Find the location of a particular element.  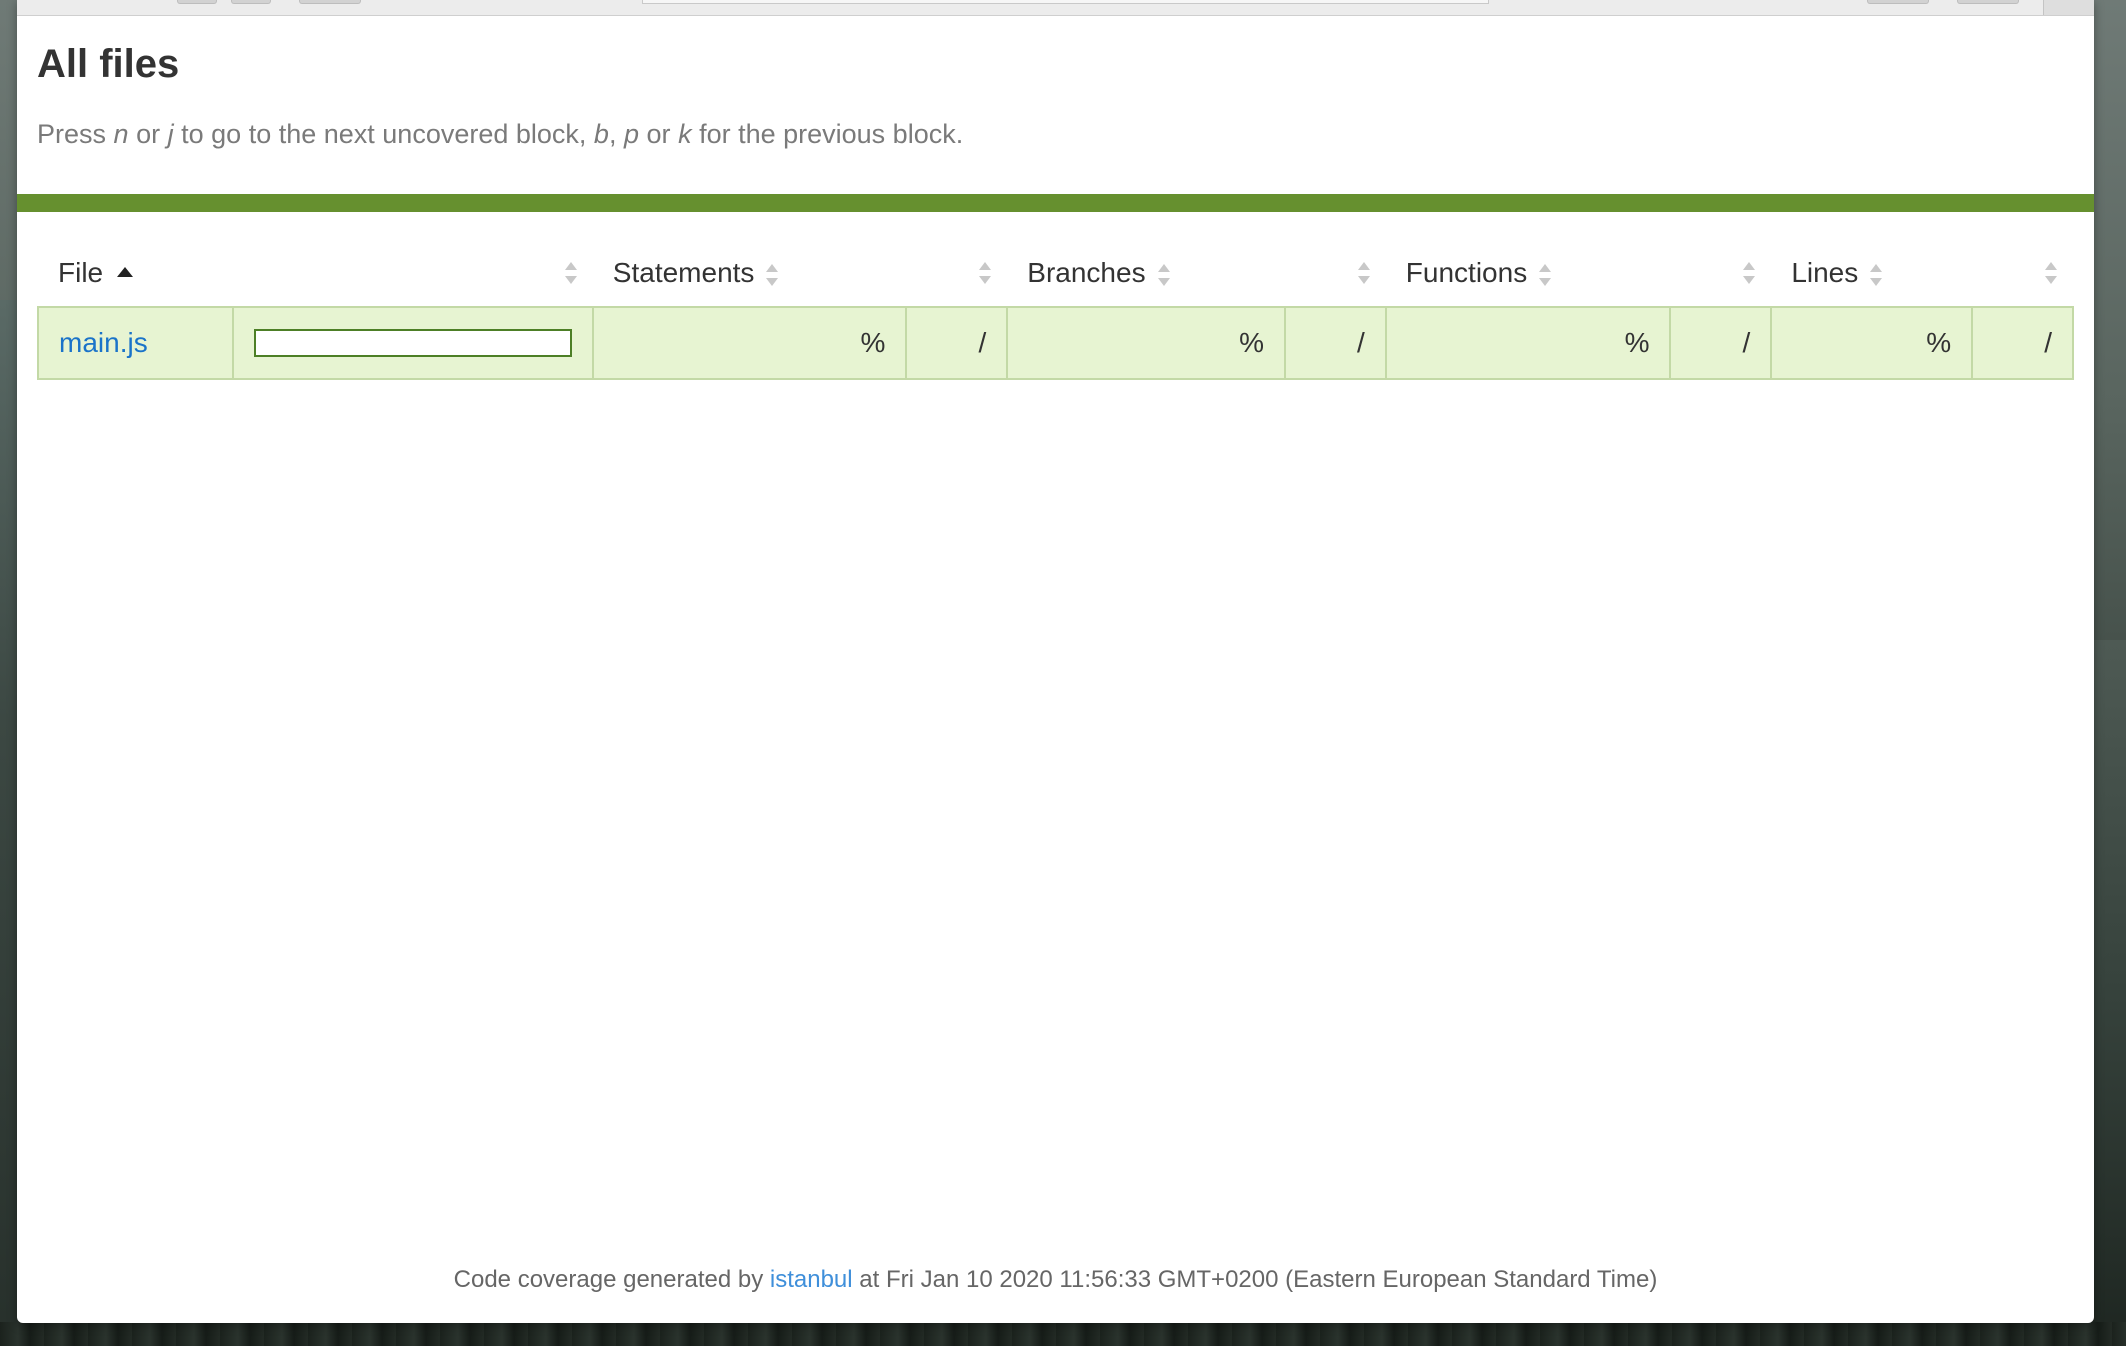

header-branches-abs is located at coordinates (1335, 273).